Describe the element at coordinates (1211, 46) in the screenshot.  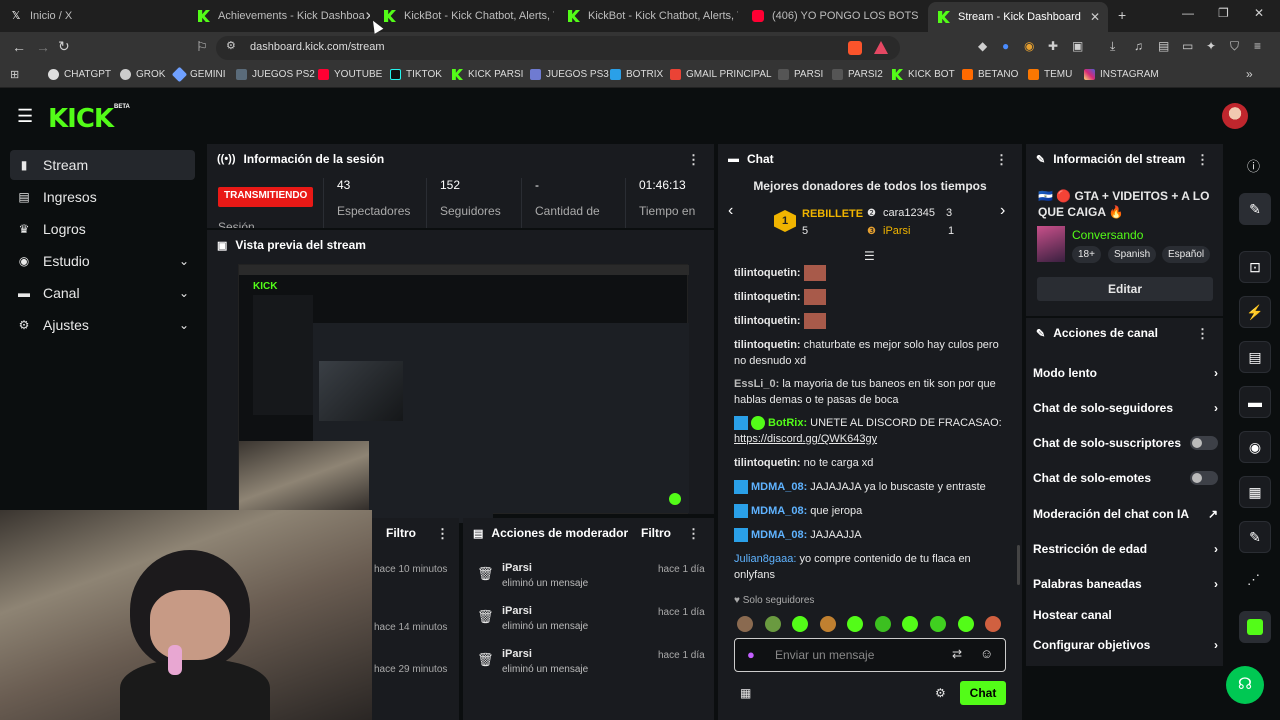
I see `ai-icon: ✦` at that location.